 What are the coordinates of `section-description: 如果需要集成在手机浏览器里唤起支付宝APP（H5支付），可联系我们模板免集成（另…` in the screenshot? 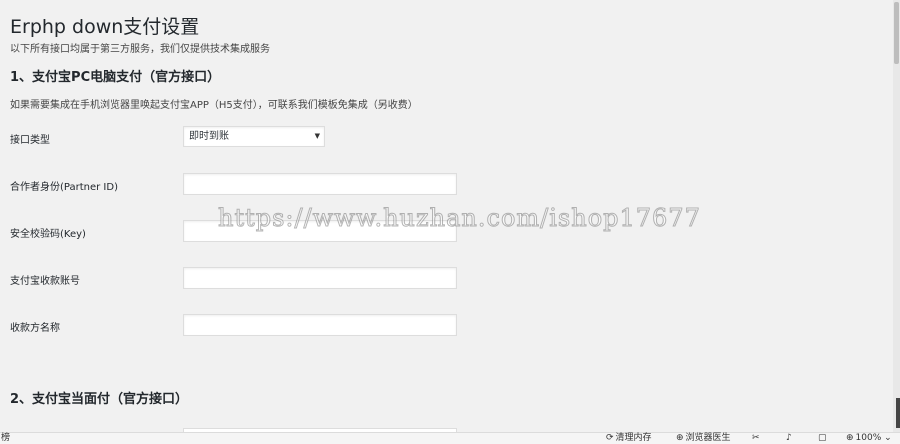 It's located at (214, 105).